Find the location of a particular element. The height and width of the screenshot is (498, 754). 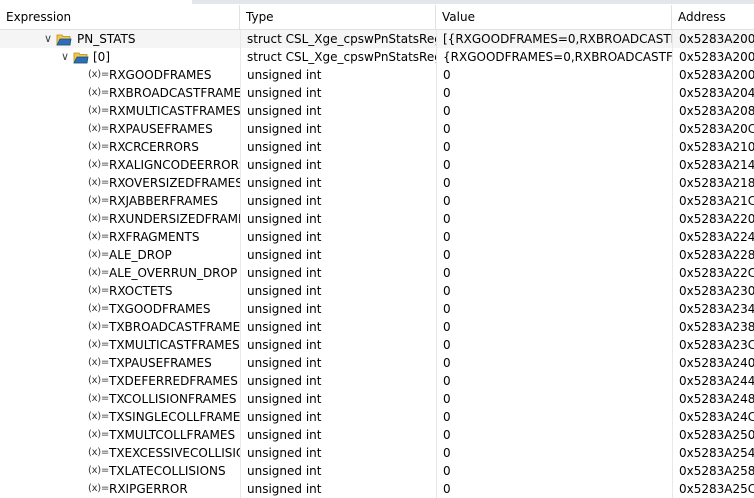

expression-cell: (x)= RXGOODFRAMES is located at coordinates (120, 75).